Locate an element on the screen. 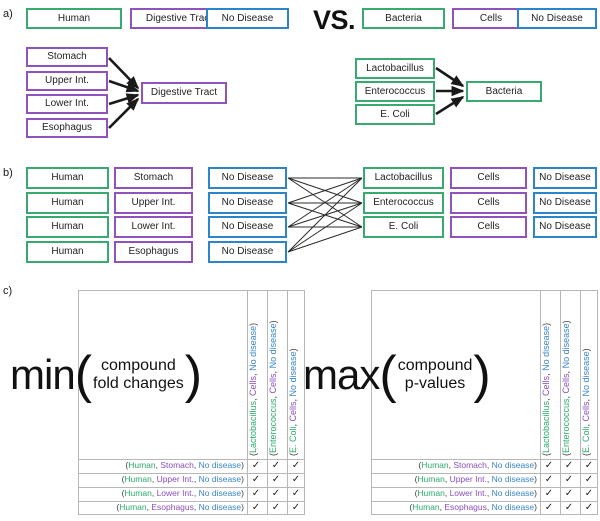 The image size is (600, 521). max-col-header-2: (E. Coli, Cells, No disease) is located at coordinates (586, 402).